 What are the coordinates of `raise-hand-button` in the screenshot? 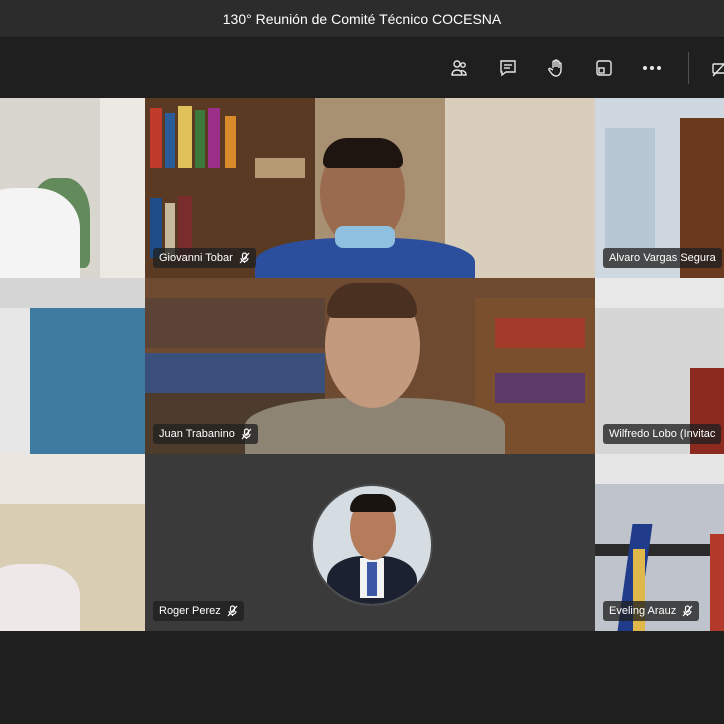 It's located at (556, 68).